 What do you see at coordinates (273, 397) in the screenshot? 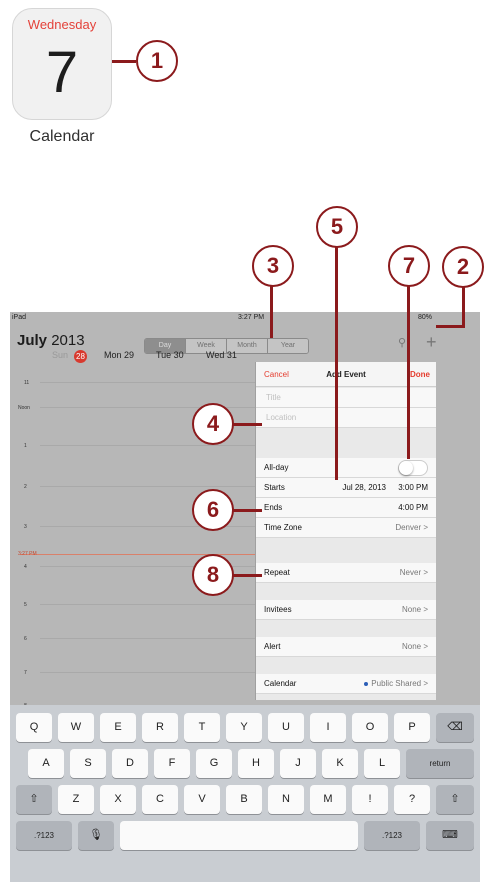
I see `title-placeholder: Title` at bounding box center [273, 397].